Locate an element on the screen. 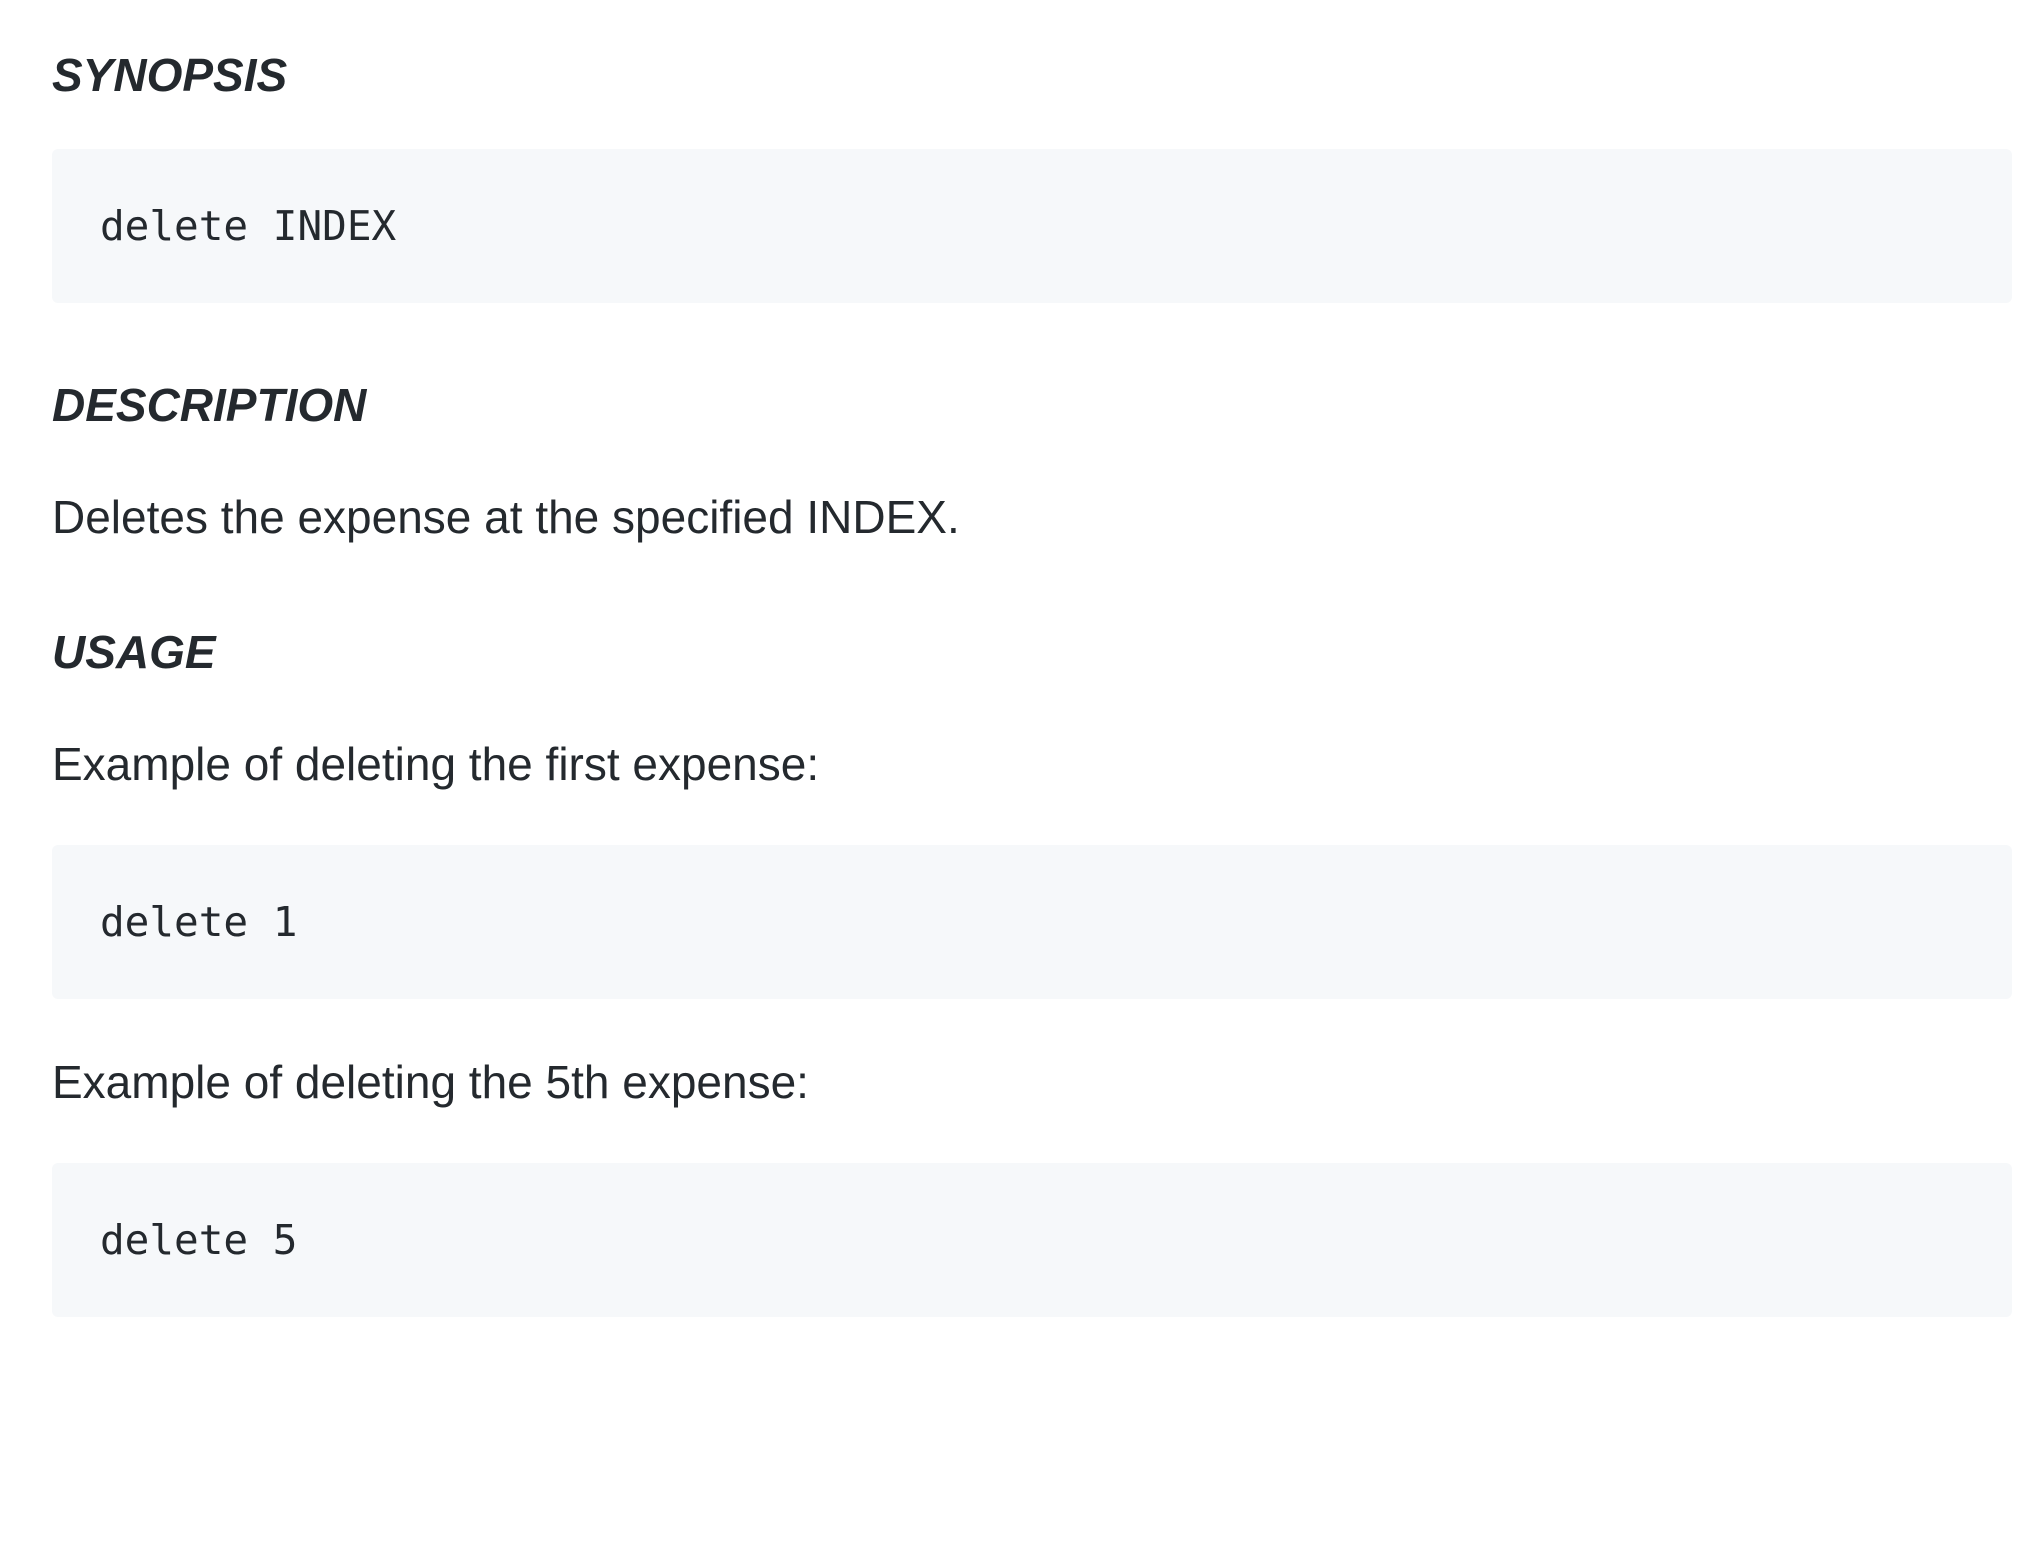 The height and width of the screenshot is (1566, 2024). usage-example-caption: Example of deleting the 5th expense: is located at coordinates (430, 1082).